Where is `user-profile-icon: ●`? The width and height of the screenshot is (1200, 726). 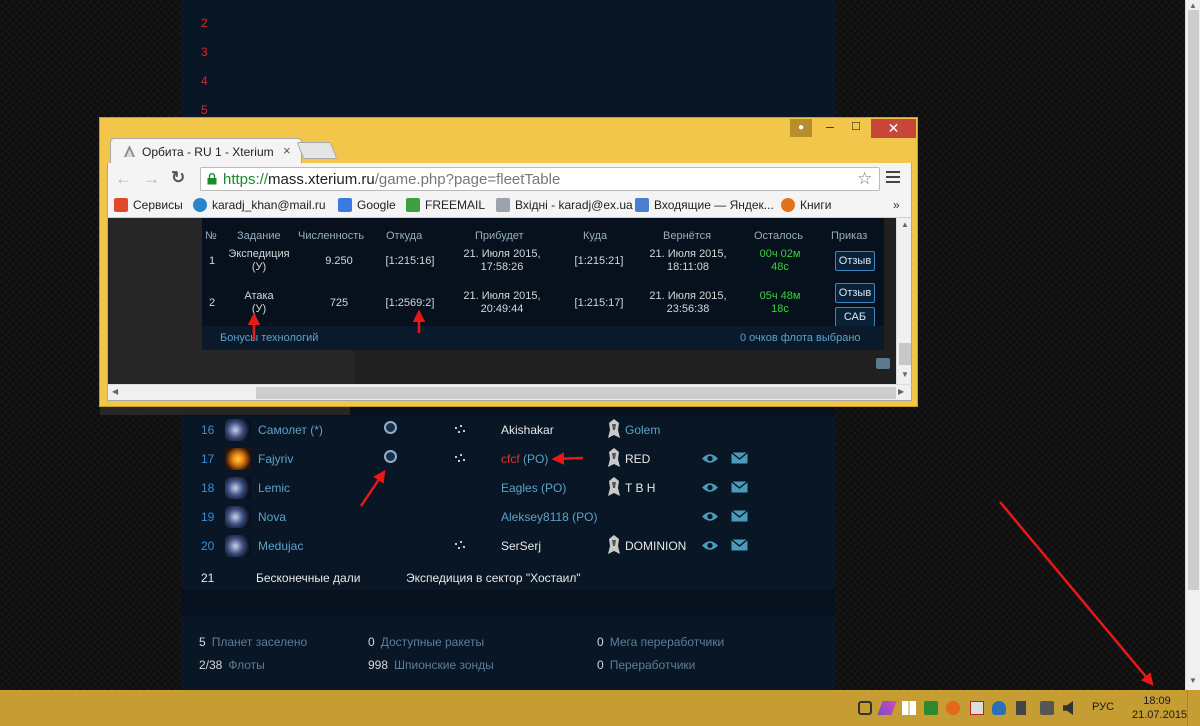
user-profile-icon: ● is located at coordinates (801, 128).